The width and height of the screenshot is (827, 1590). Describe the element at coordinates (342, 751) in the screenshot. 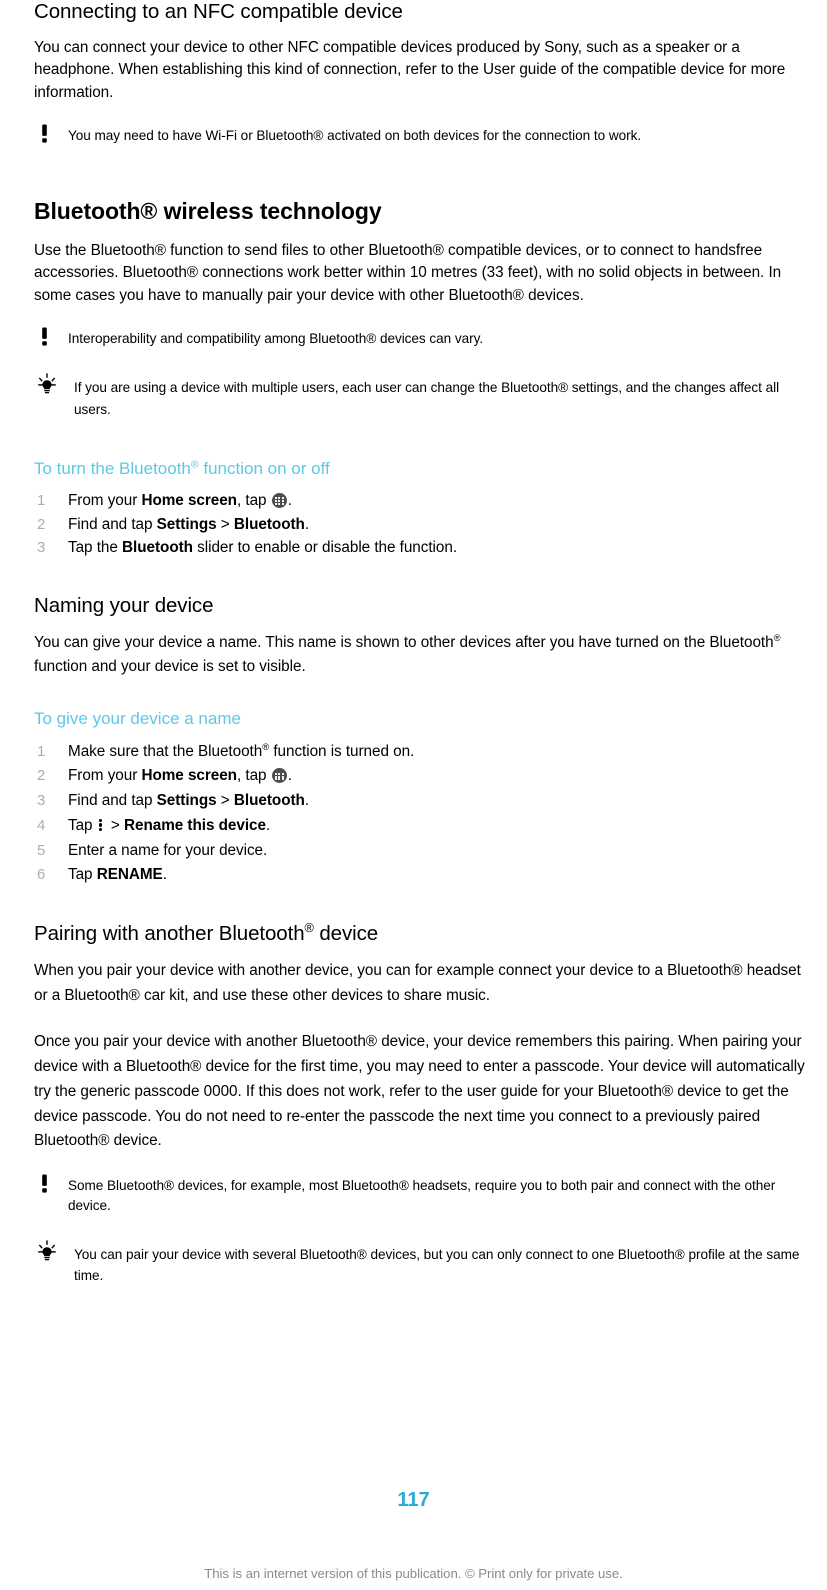

I see `step-text-after: function is turned on.` at that location.